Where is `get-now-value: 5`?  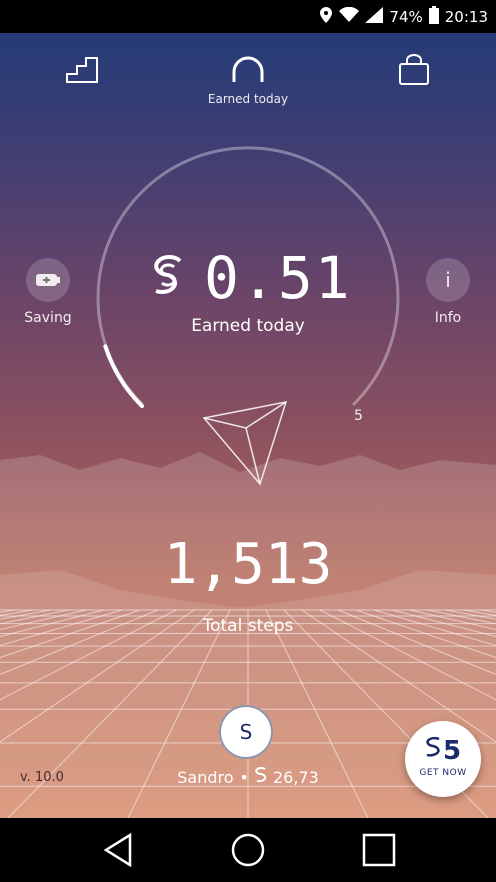
get-now-value: 5 is located at coordinates (452, 750).